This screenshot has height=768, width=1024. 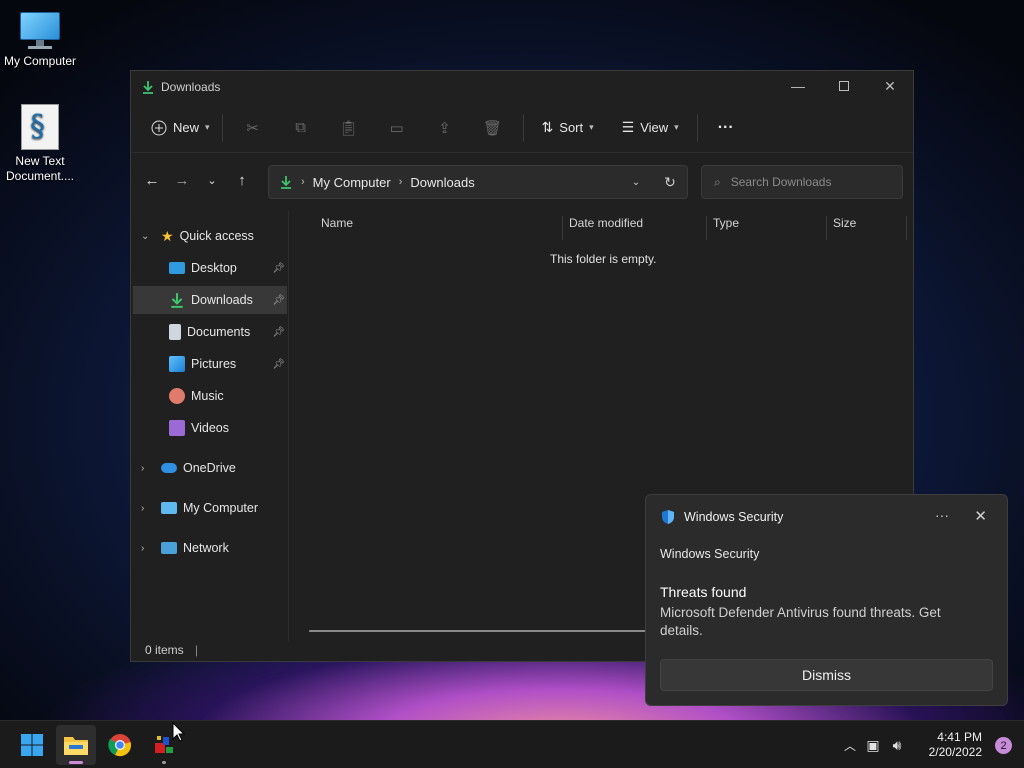 What do you see at coordinates (180, 128) in the screenshot?
I see `new-button: New ▾` at bounding box center [180, 128].